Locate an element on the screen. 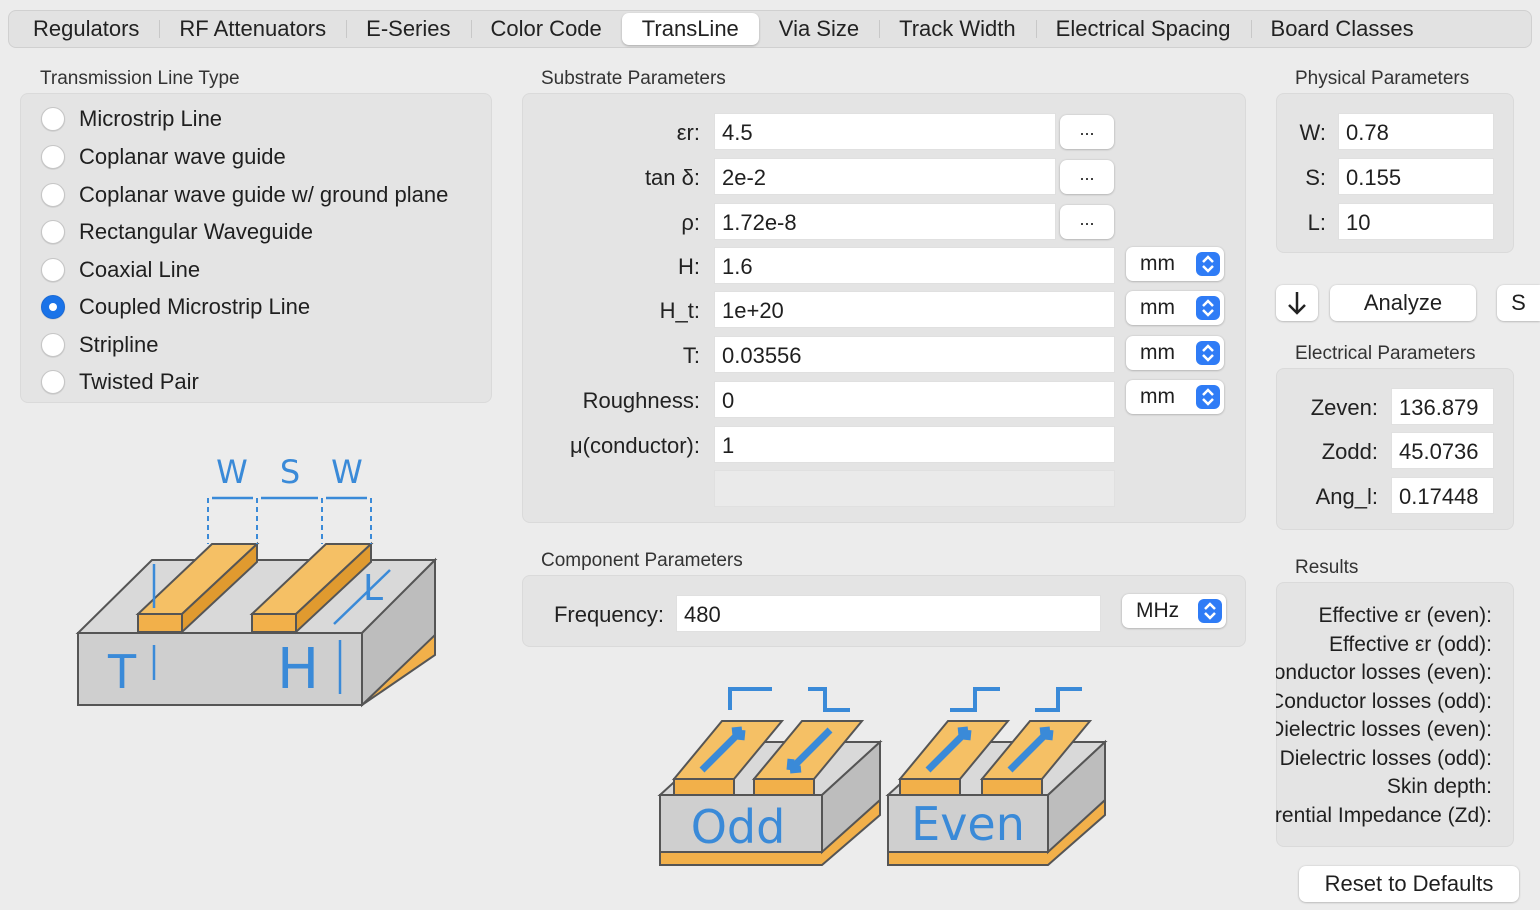  tab-via-size: Via Size is located at coordinates (819, 29).